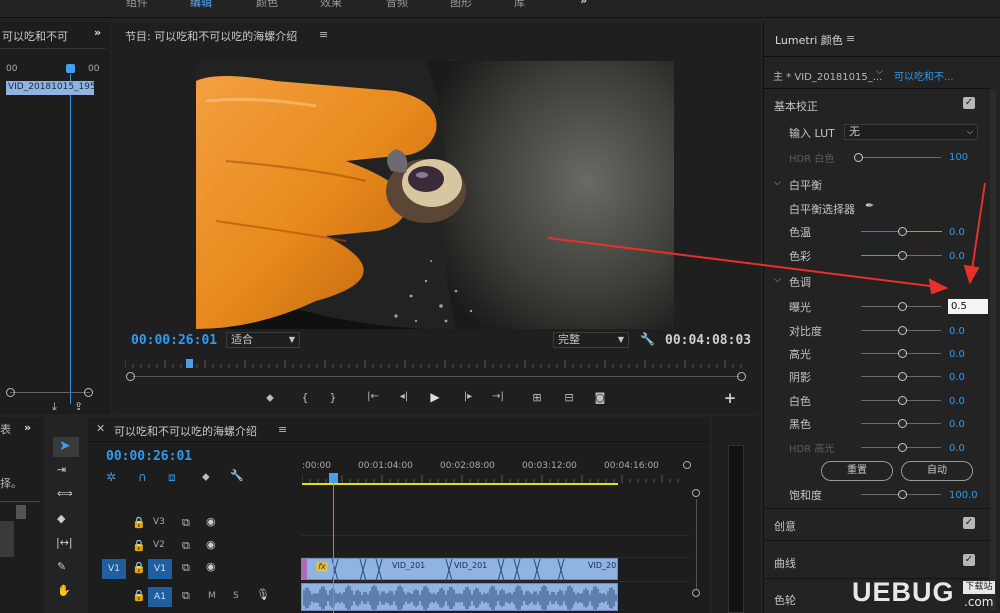 This screenshot has width=1000, height=613. What do you see at coordinates (78, 406) in the screenshot?
I see `export-icon: ⇪` at bounding box center [78, 406].